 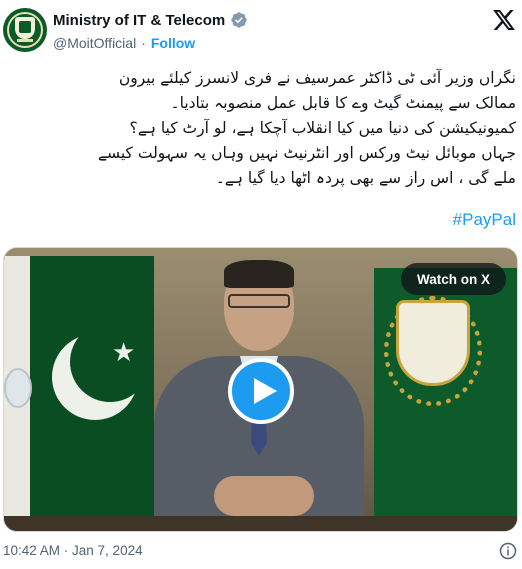 What do you see at coordinates (264, 496) in the screenshot?
I see `speaker-hands` at bounding box center [264, 496].